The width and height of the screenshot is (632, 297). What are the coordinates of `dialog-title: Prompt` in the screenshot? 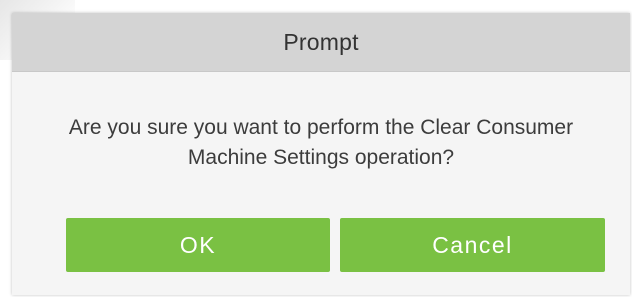 It's located at (321, 41).